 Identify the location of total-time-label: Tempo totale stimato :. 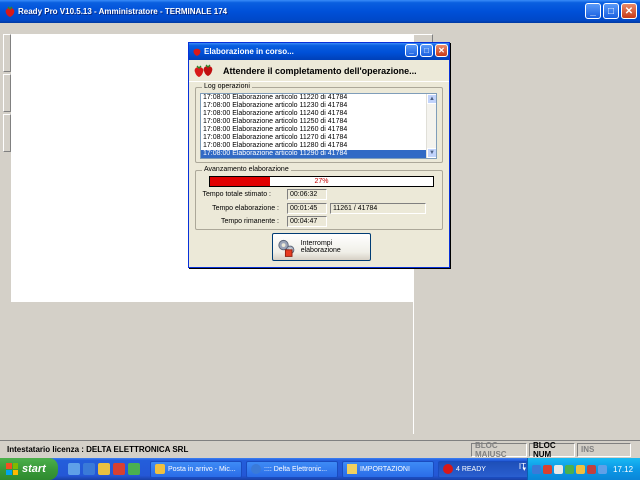
(236, 194).